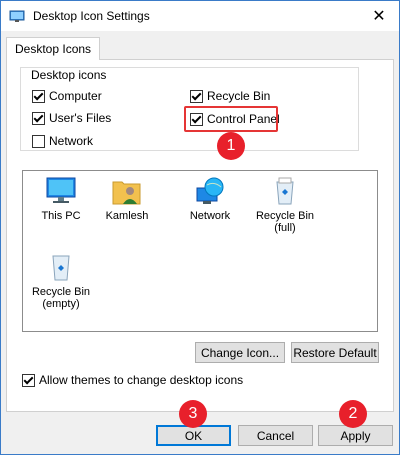 The image size is (400, 455). I want to click on close-button: ✕, so click(379, 16).